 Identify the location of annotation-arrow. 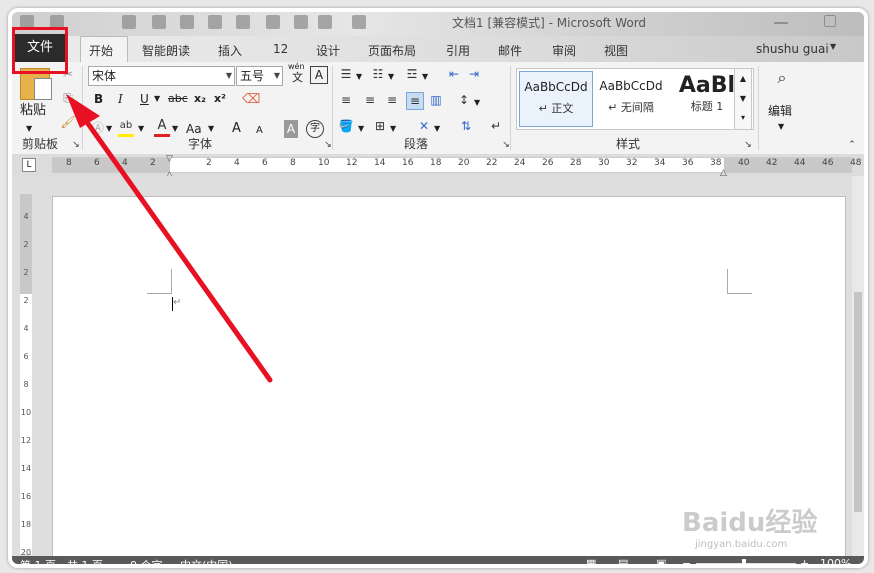
(169, 238).